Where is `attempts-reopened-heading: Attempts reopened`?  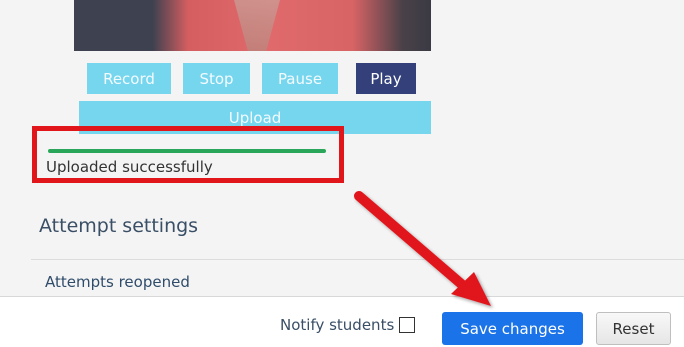
attempts-reopened-heading: Attempts reopened is located at coordinates (117, 282).